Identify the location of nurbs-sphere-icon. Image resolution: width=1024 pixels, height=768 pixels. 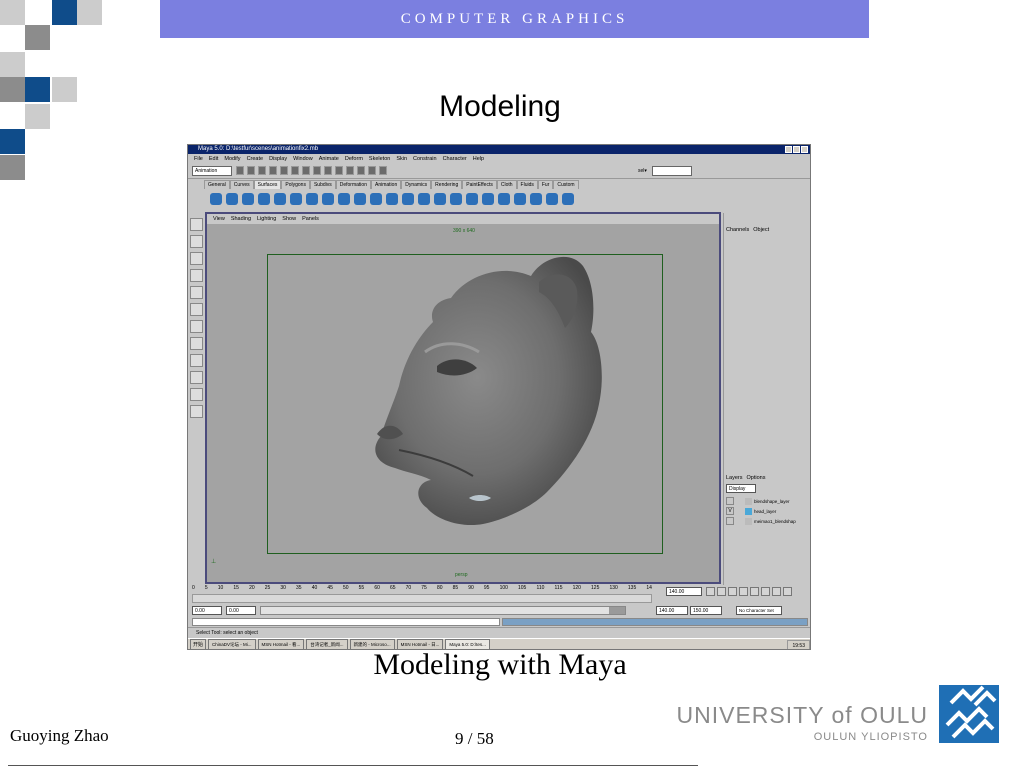
(216, 199).